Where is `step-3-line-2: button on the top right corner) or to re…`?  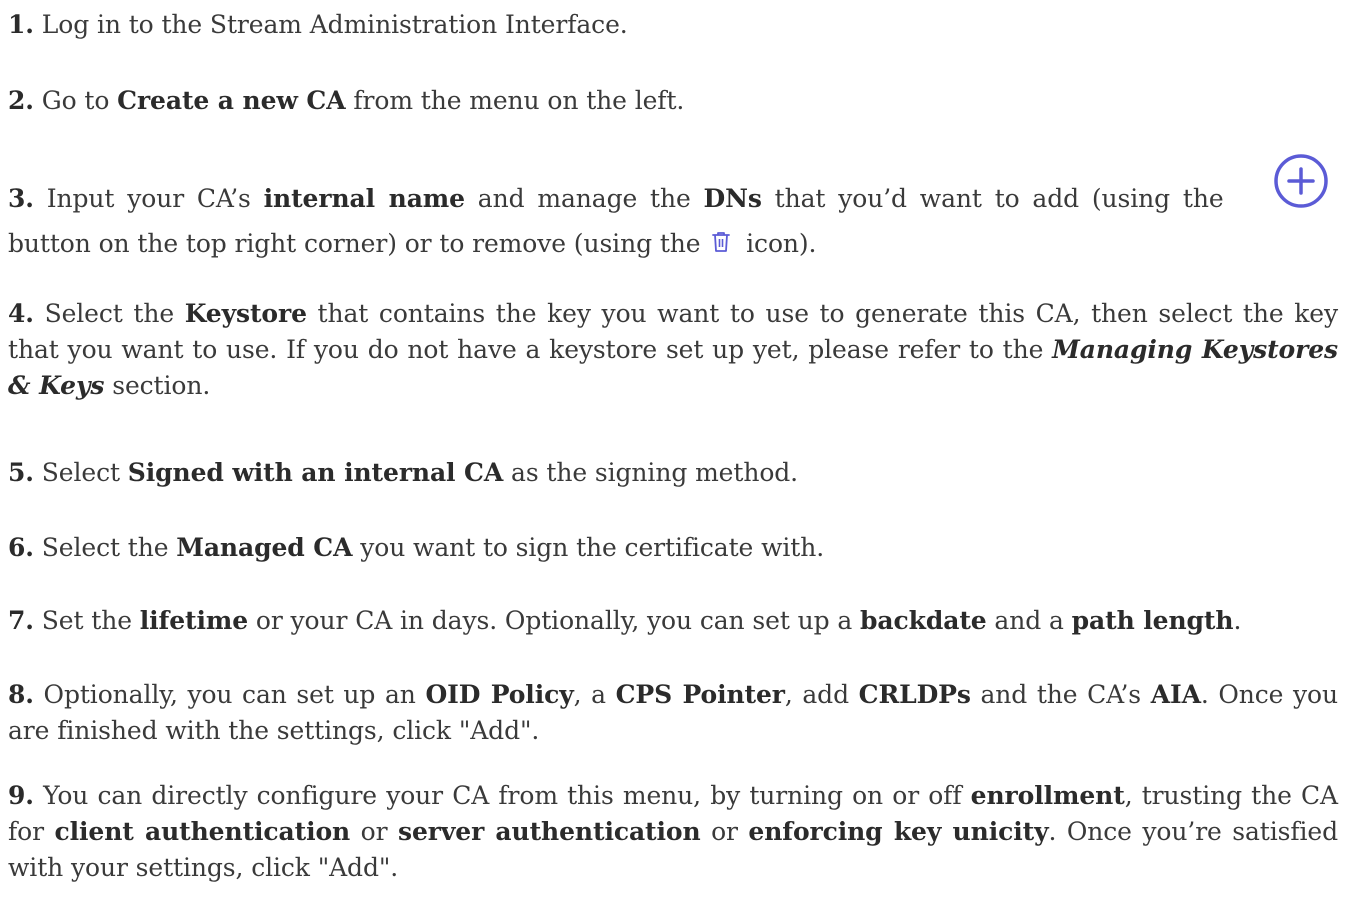
step-3-line-2: button on the top right corner) or to re… is located at coordinates (673, 245).